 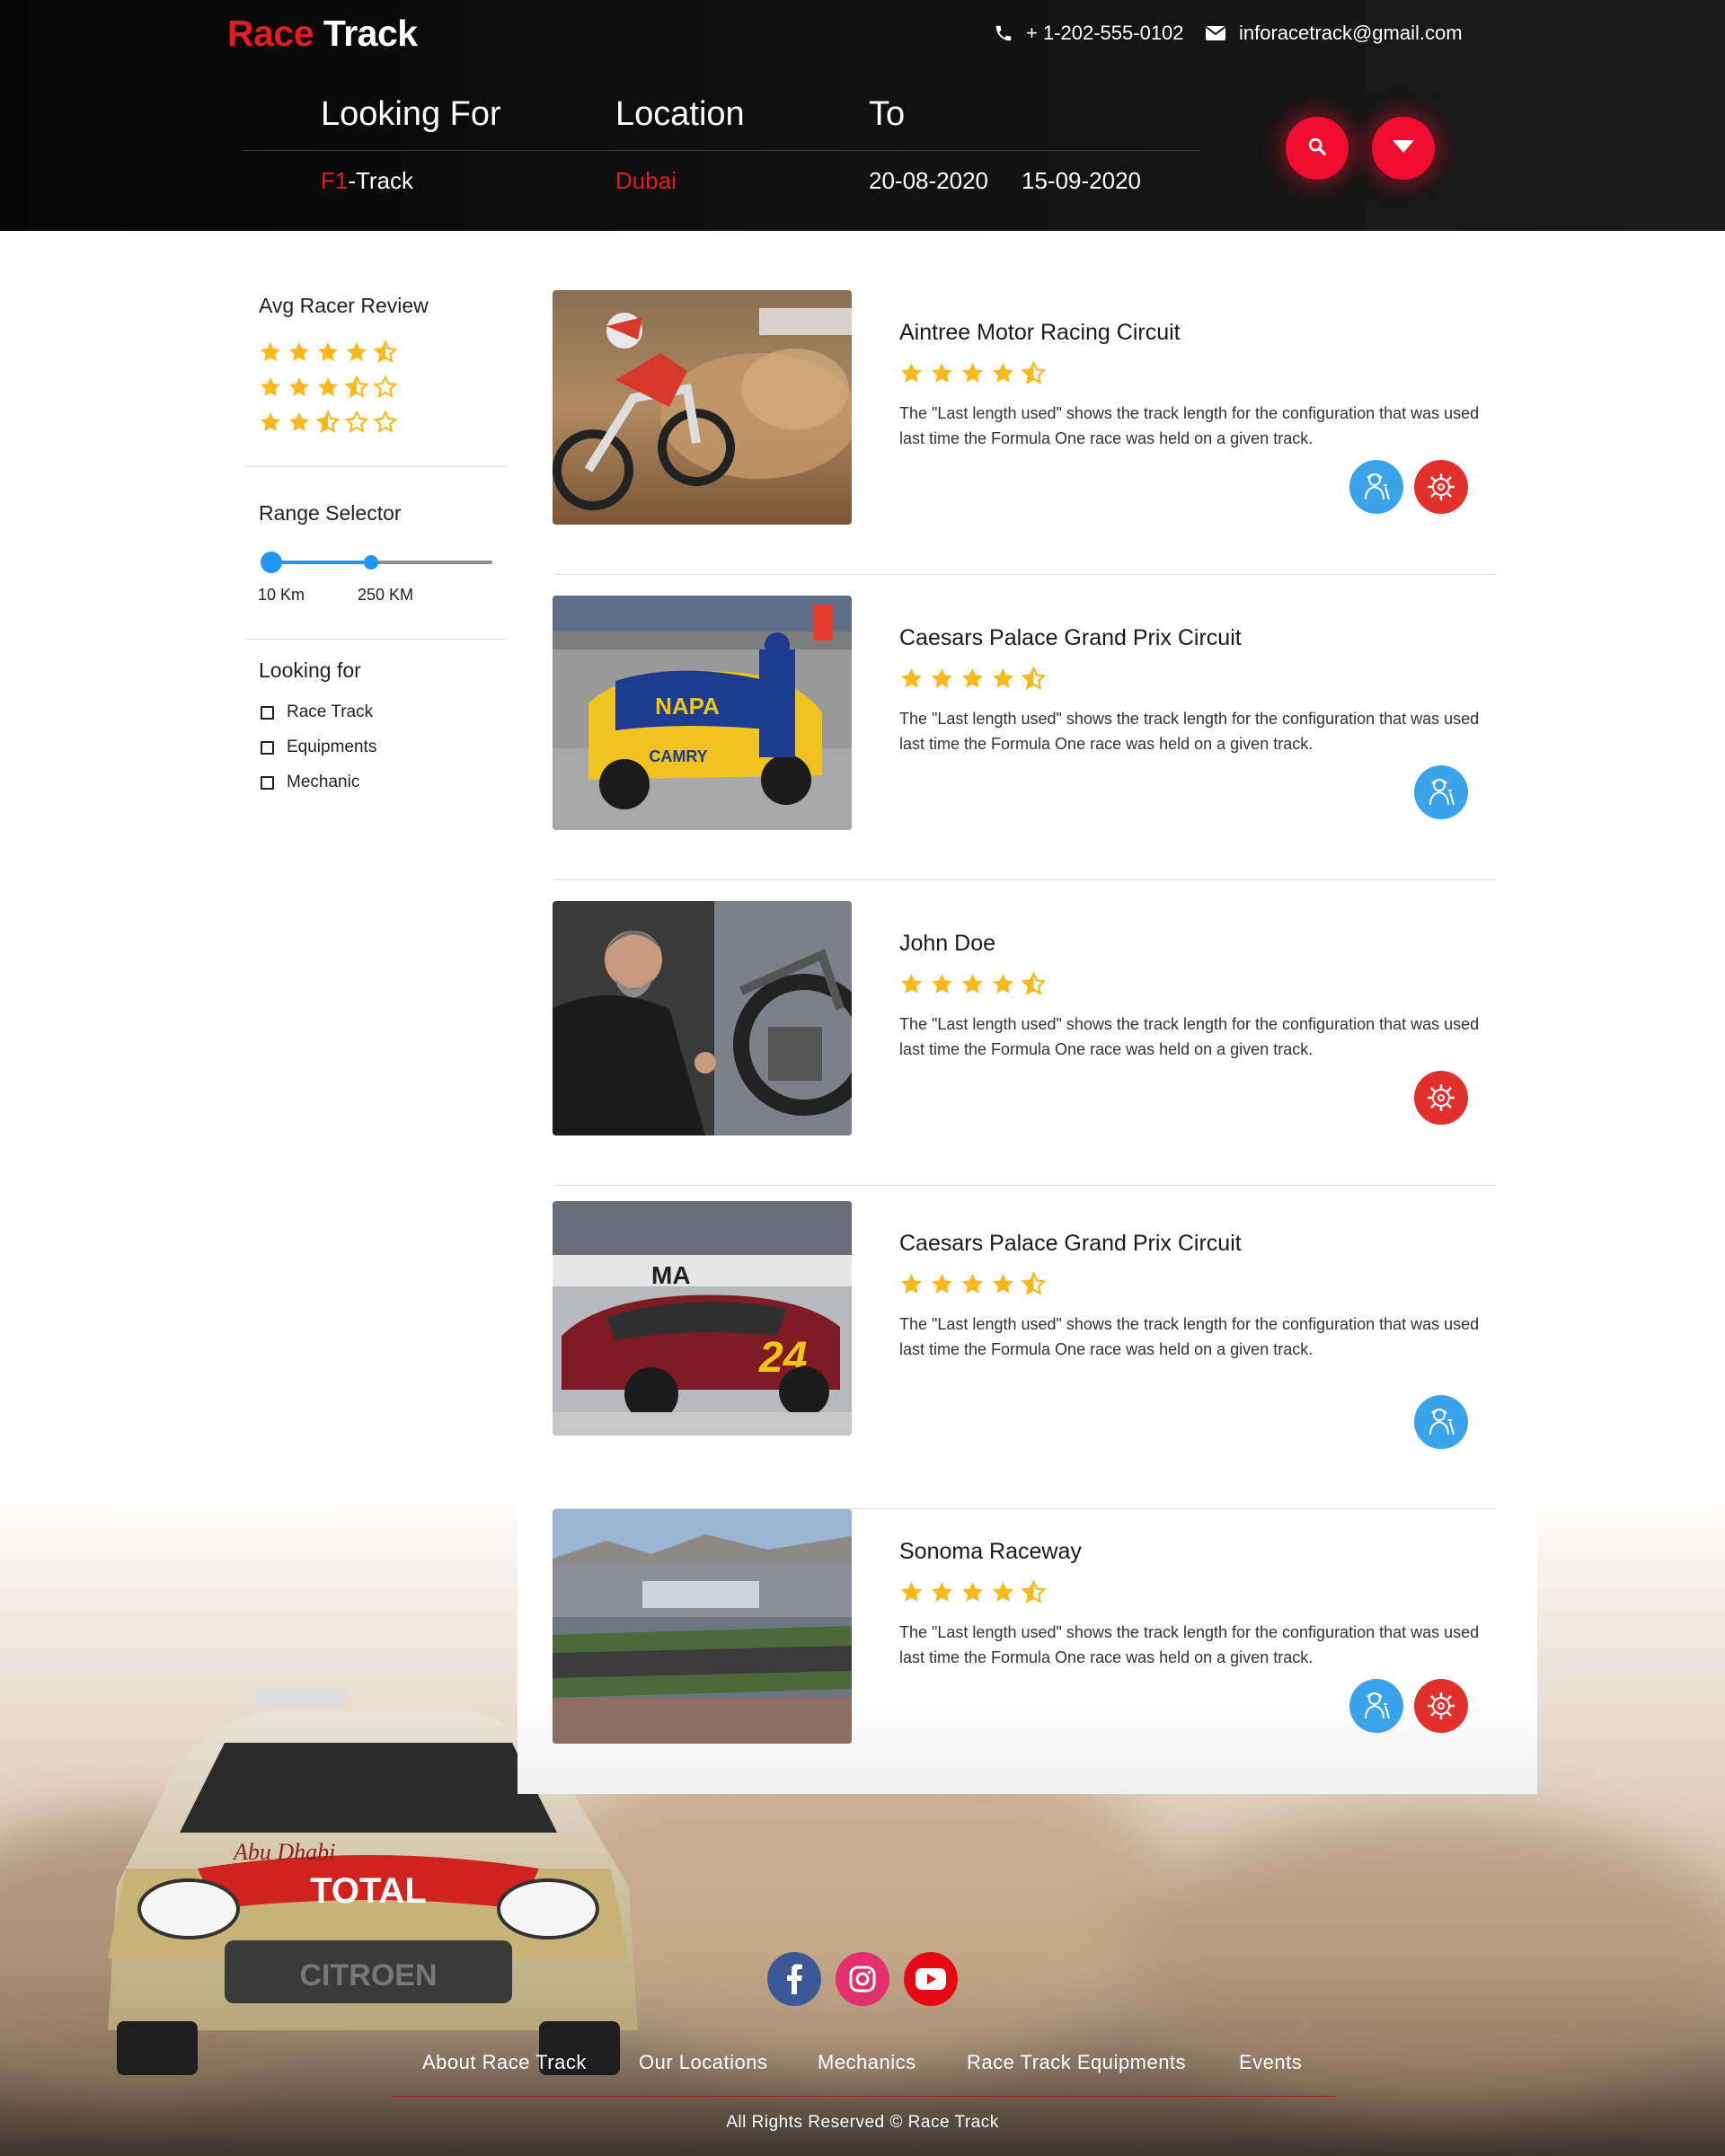 I want to click on star-empty-icon, so click(x=385, y=422).